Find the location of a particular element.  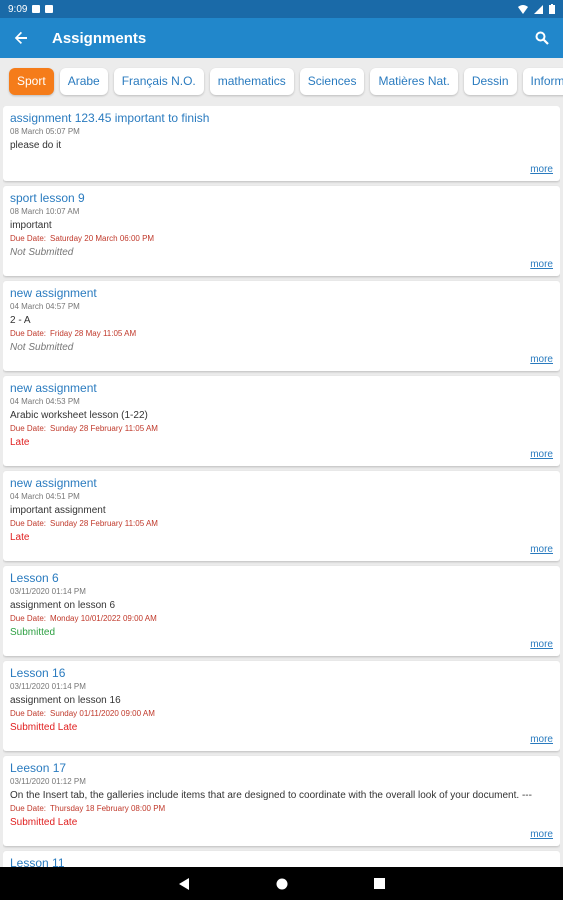

nav-recents-button is located at coordinates (380, 884).